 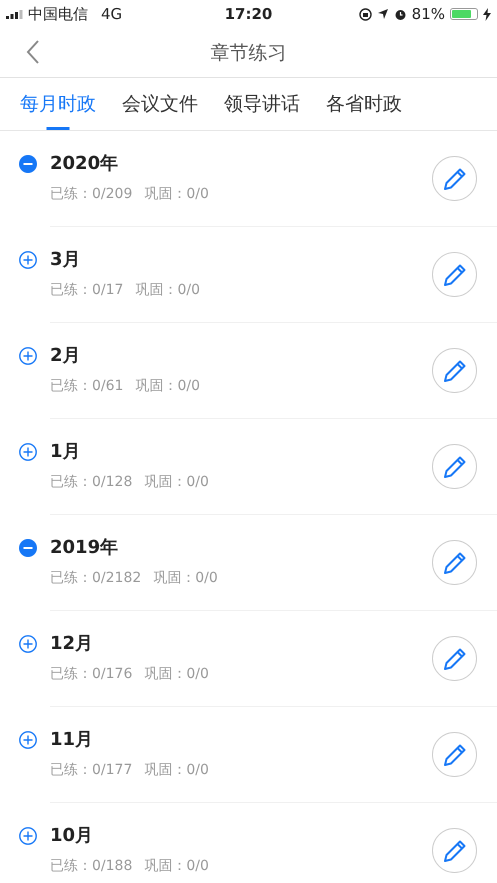 I want to click on item-title: 3月, so click(x=66, y=259).